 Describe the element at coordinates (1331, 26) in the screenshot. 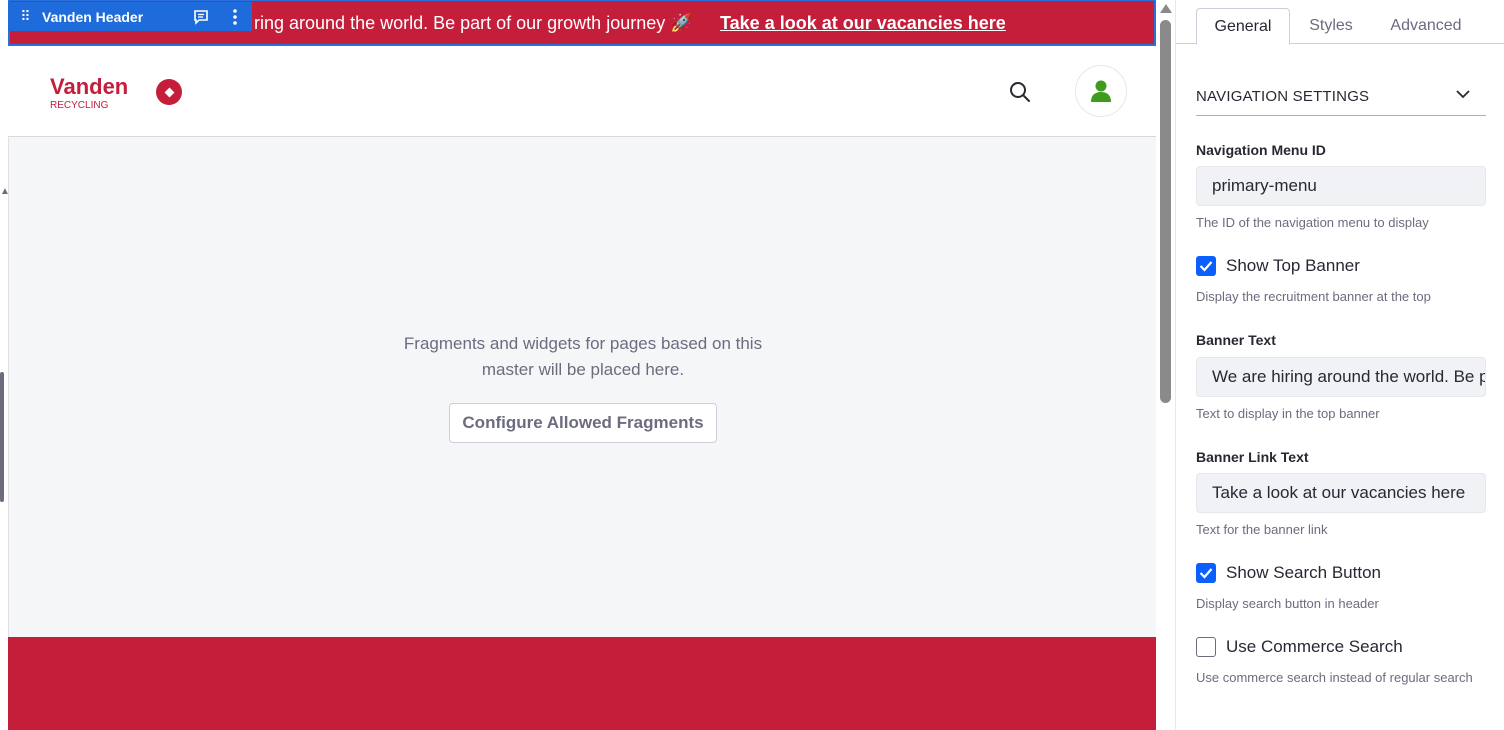

I see `tab-styles: Styles` at that location.